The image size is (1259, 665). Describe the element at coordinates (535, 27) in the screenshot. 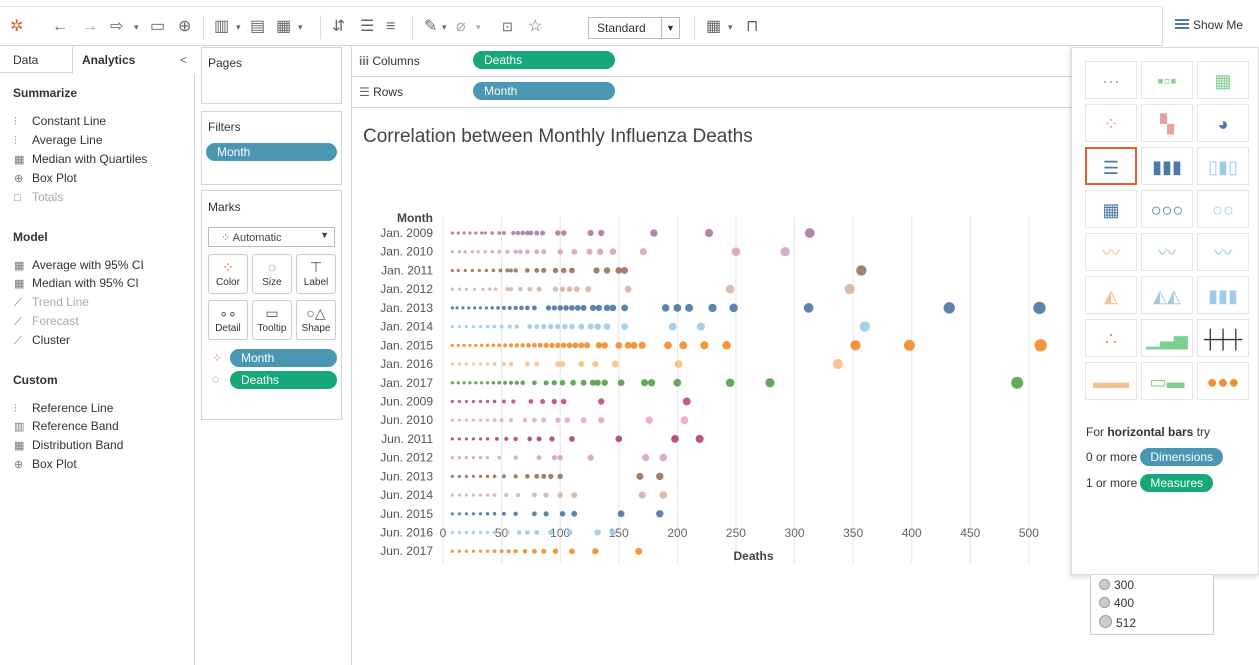

I see `pin-icon: ☆` at that location.